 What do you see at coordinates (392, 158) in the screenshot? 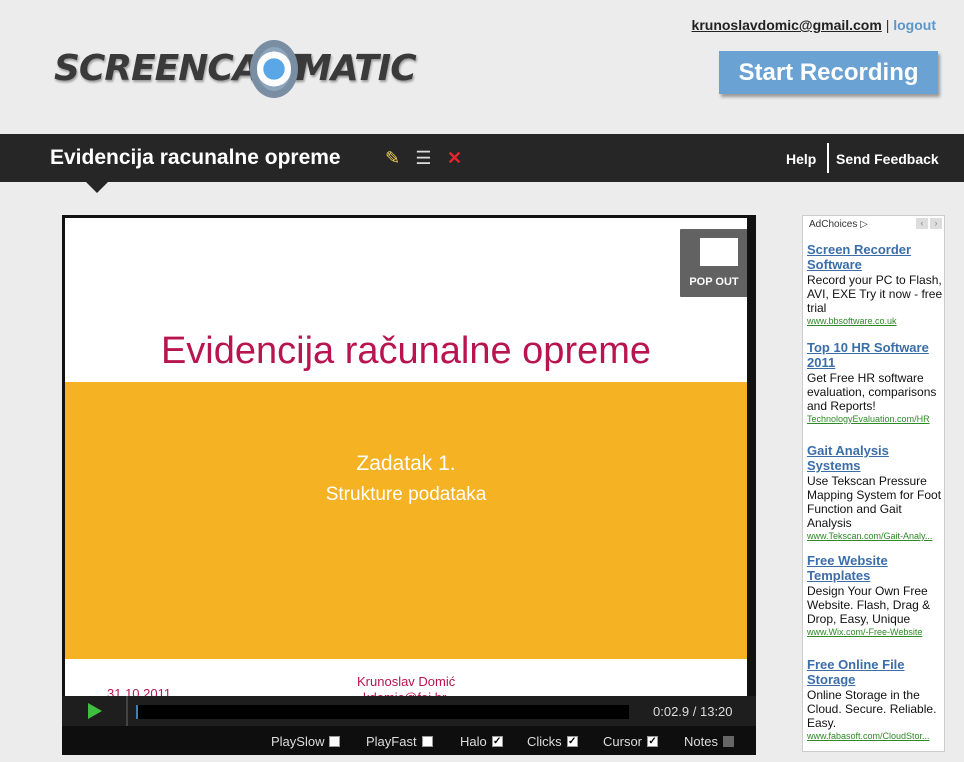
I see `edit-pencil-icon: ✎` at bounding box center [392, 158].